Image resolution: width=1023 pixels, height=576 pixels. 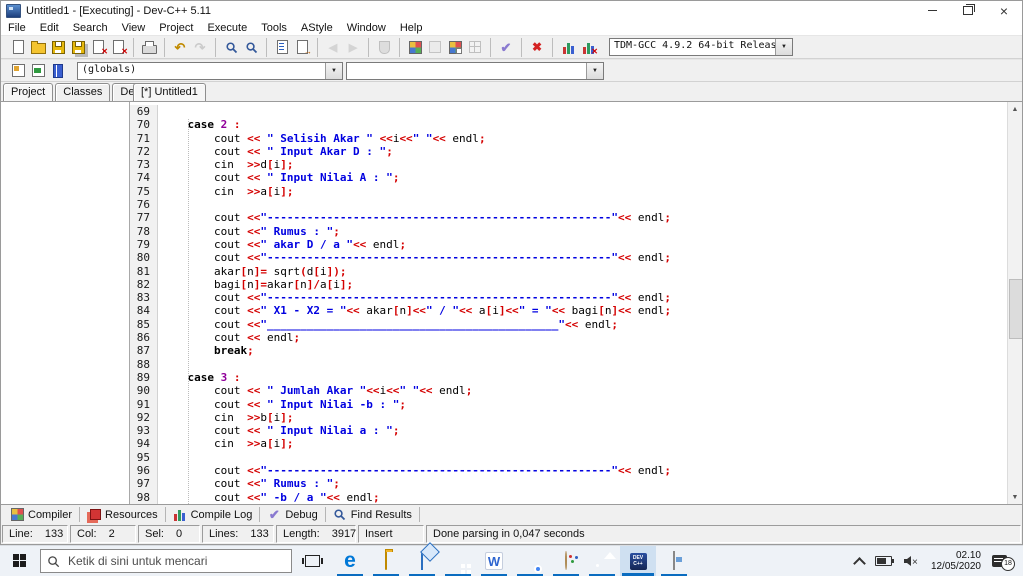 I want to click on project-panel, so click(x=65, y=303).